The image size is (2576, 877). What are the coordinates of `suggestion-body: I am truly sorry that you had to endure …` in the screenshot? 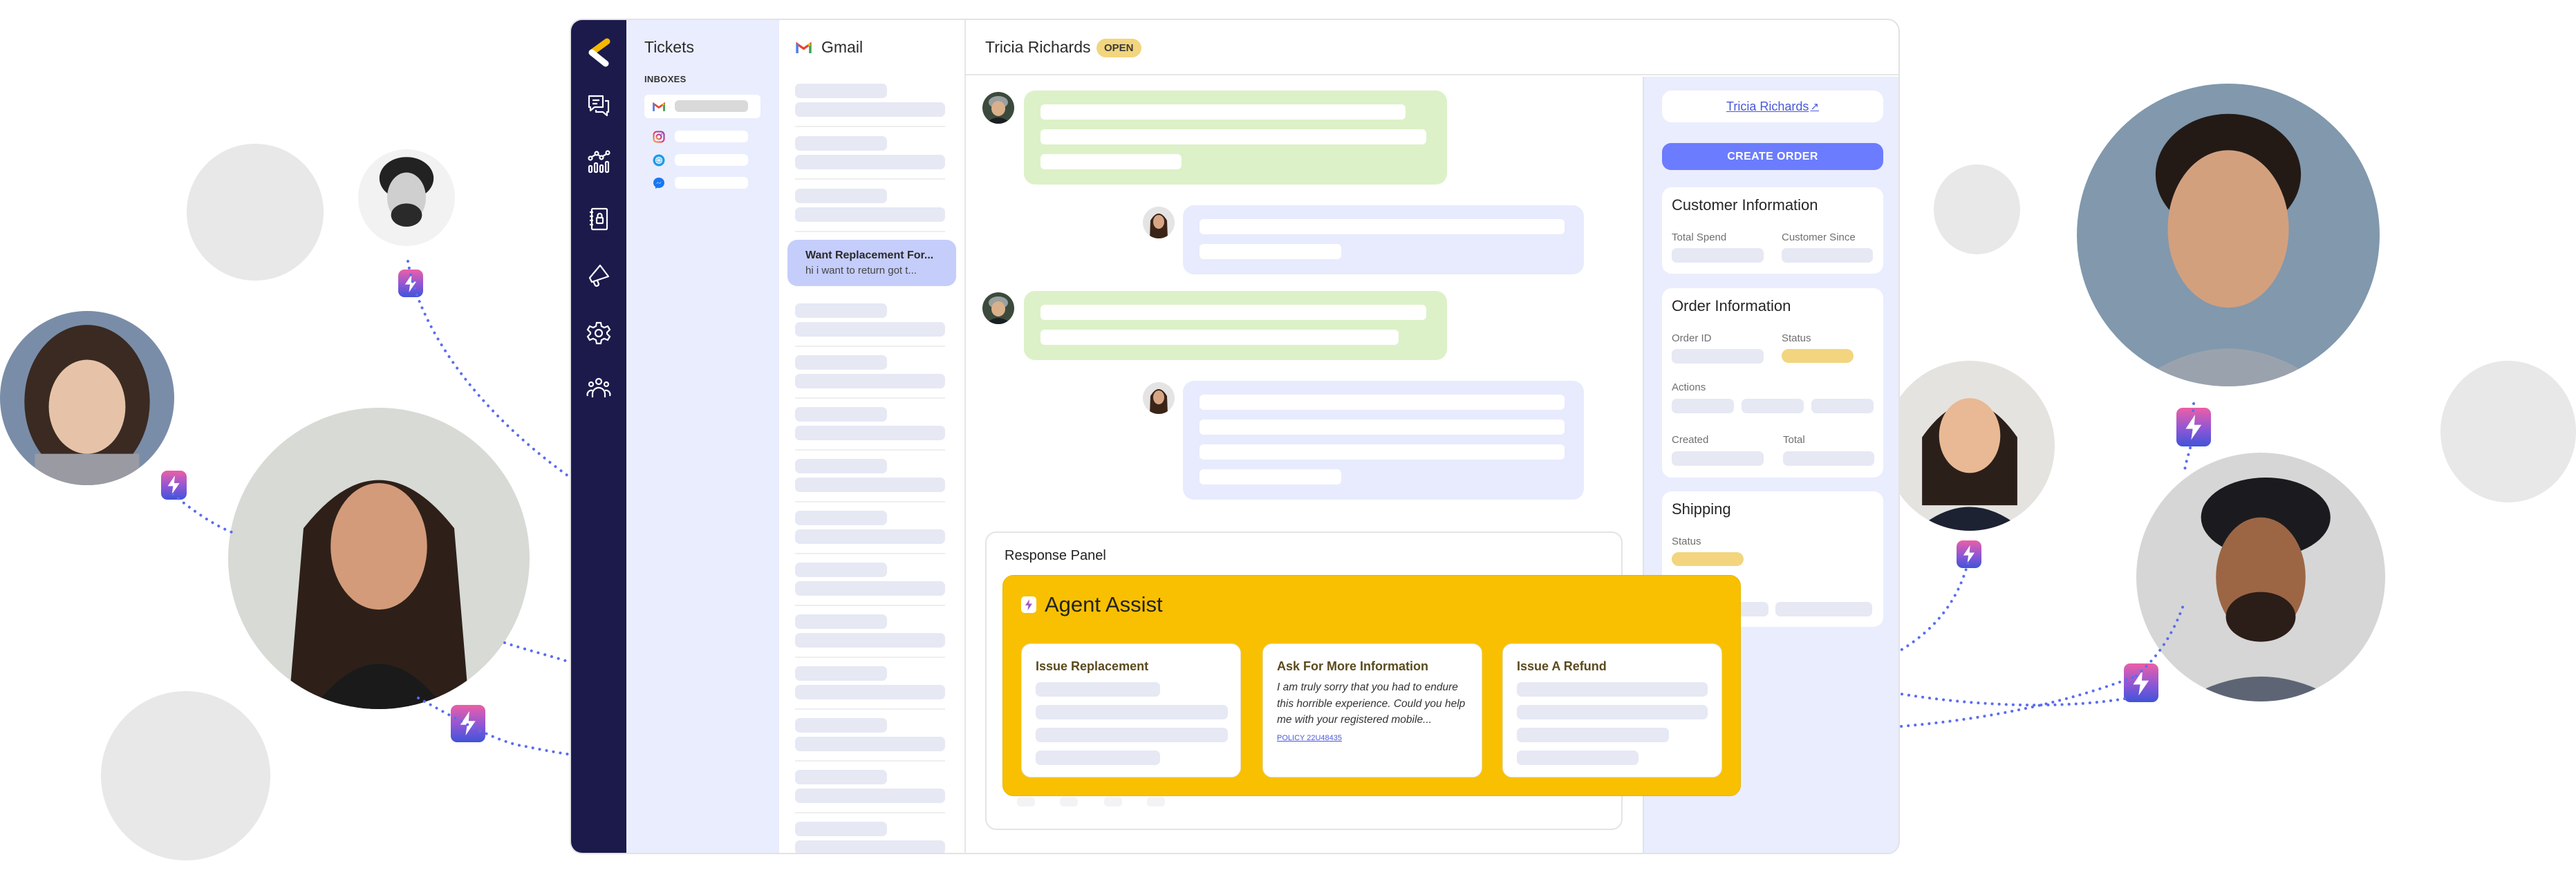 It's located at (1371, 703).